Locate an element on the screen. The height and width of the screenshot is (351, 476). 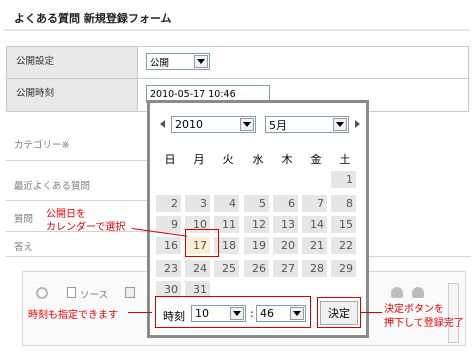
prev-year-button is located at coordinates (162, 123).